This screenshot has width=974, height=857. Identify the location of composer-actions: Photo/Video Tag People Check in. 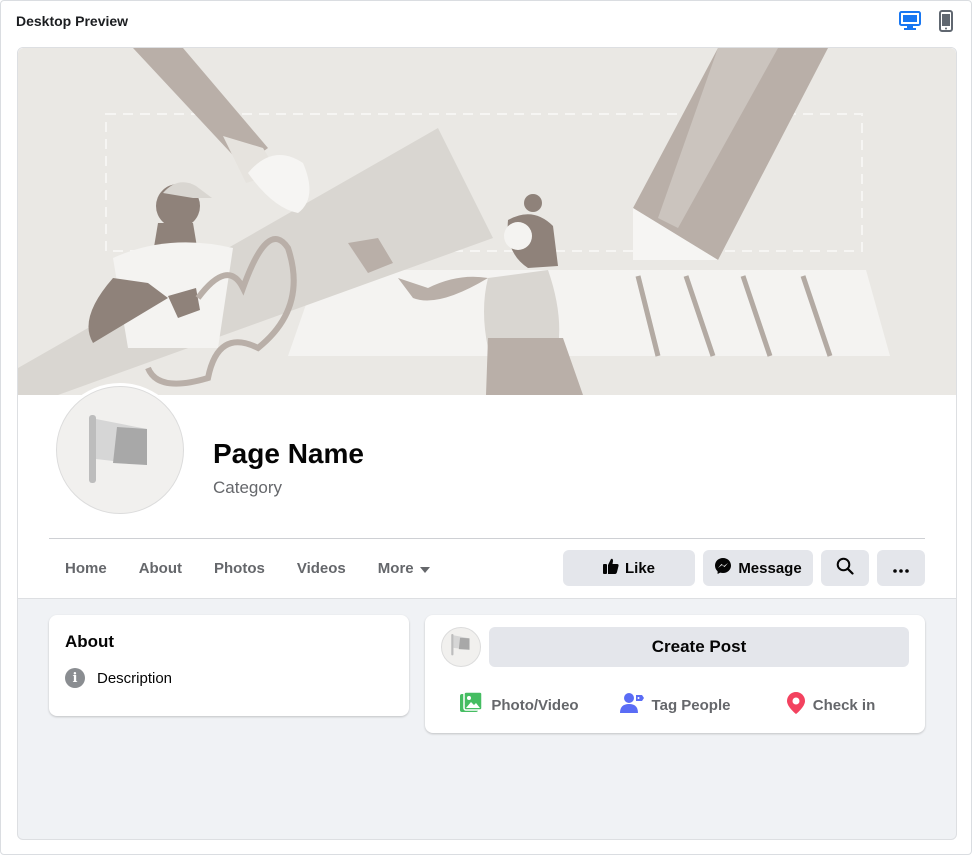
(675, 705).